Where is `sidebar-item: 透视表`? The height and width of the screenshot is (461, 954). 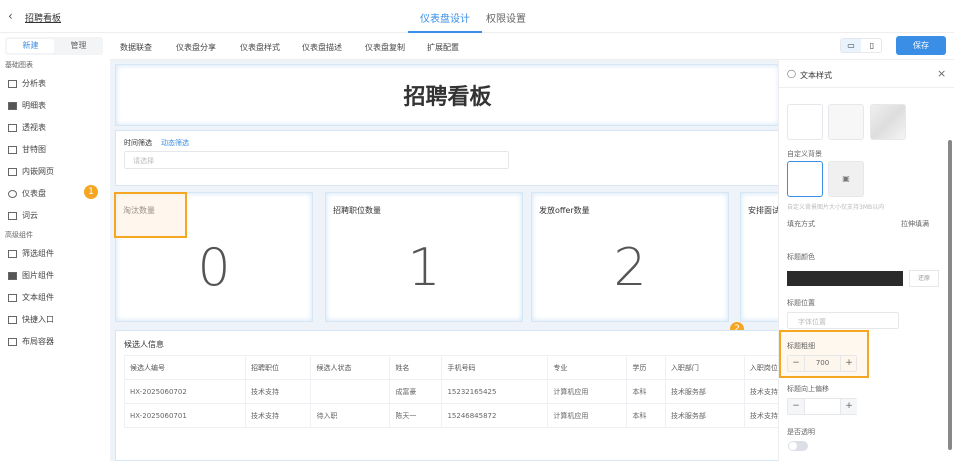
sidebar-item: 透视表 is located at coordinates (27, 127).